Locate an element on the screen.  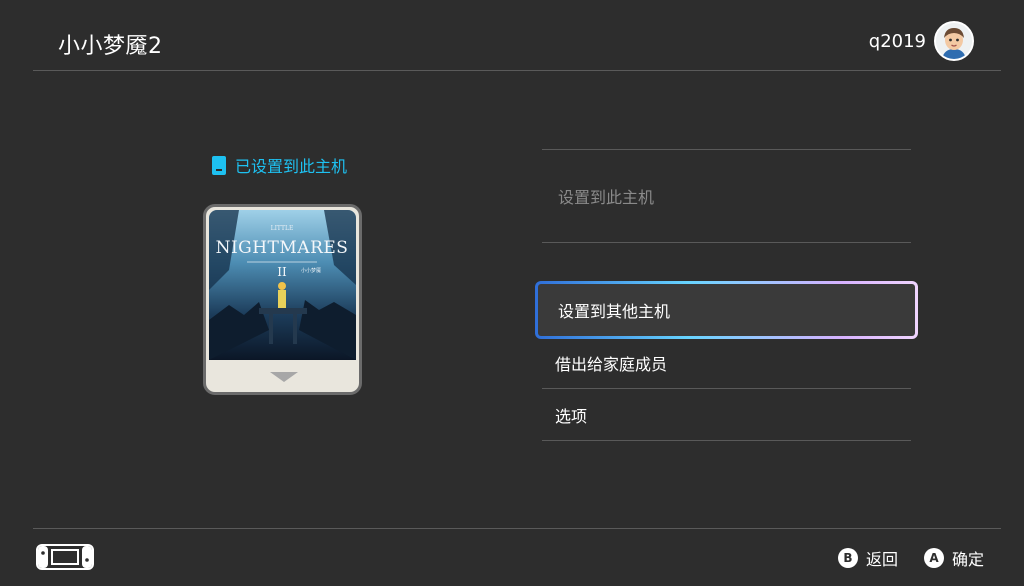
menu-item-label: 选项 is located at coordinates (571, 416).